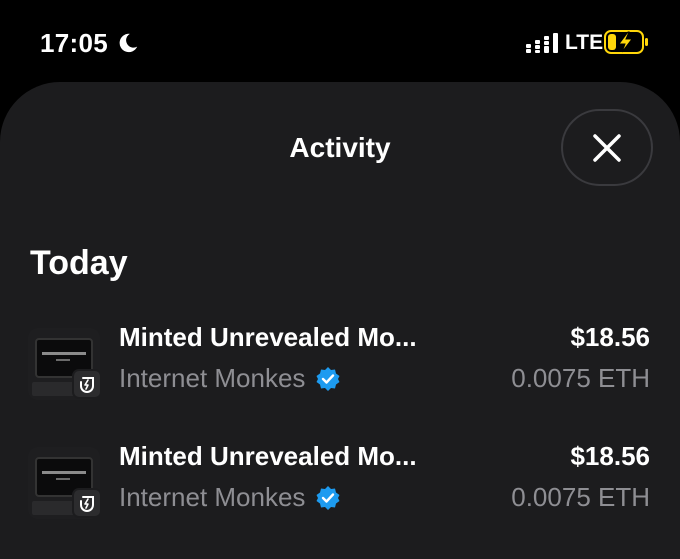 The height and width of the screenshot is (559, 680). What do you see at coordinates (542, 43) in the screenshot?
I see `signal-bars-icon` at bounding box center [542, 43].